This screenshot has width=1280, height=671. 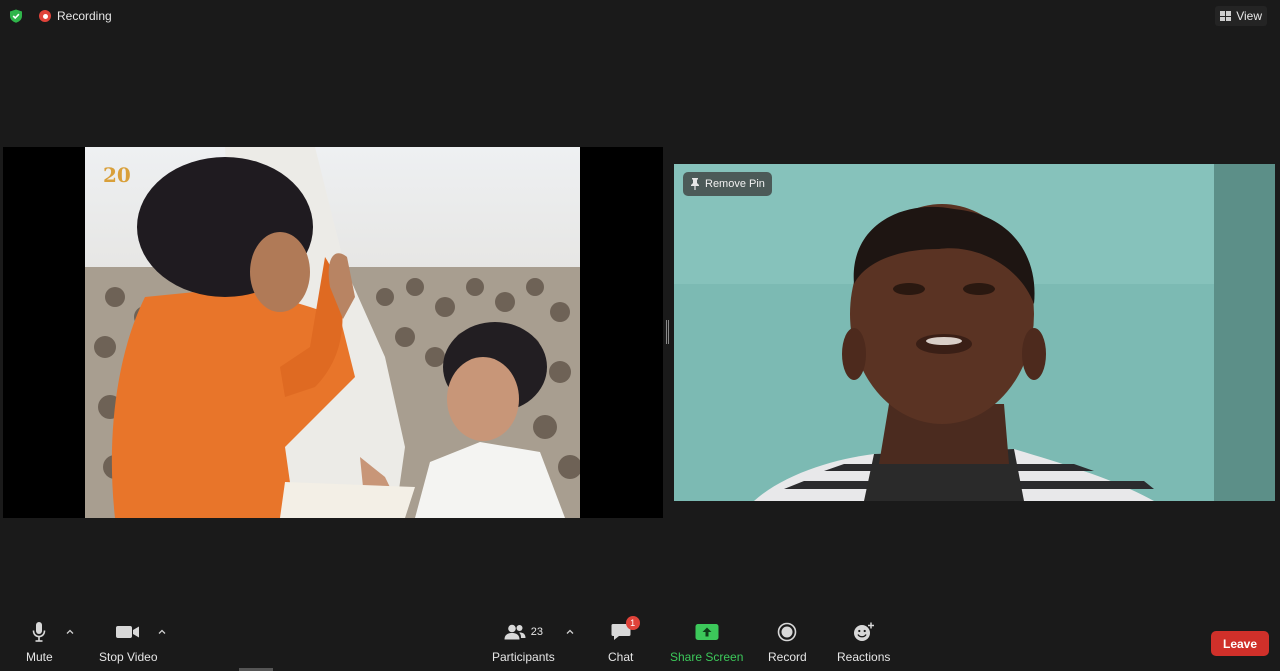 What do you see at coordinates (707, 657) in the screenshot?
I see `share-screen-label: Share Screen` at bounding box center [707, 657].